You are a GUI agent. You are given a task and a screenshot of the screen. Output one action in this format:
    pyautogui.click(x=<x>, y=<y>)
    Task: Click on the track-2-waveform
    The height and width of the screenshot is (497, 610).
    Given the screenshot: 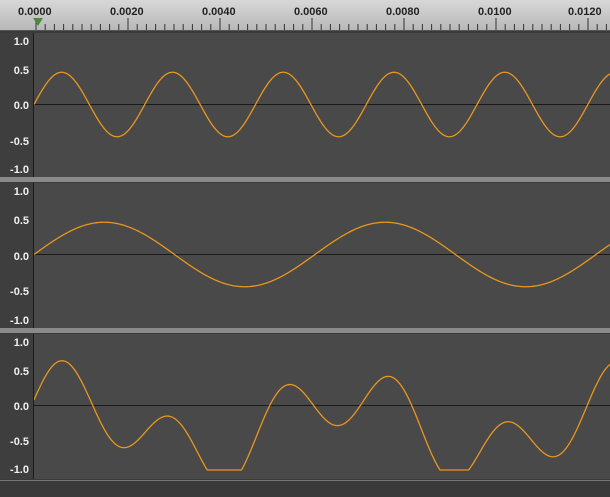 What is the action you would take?
    pyautogui.click(x=322, y=254)
    